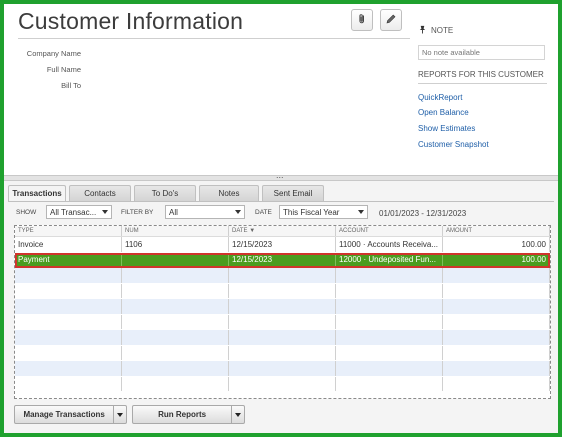 The width and height of the screenshot is (562, 437). I want to click on attach-button, so click(362, 20).